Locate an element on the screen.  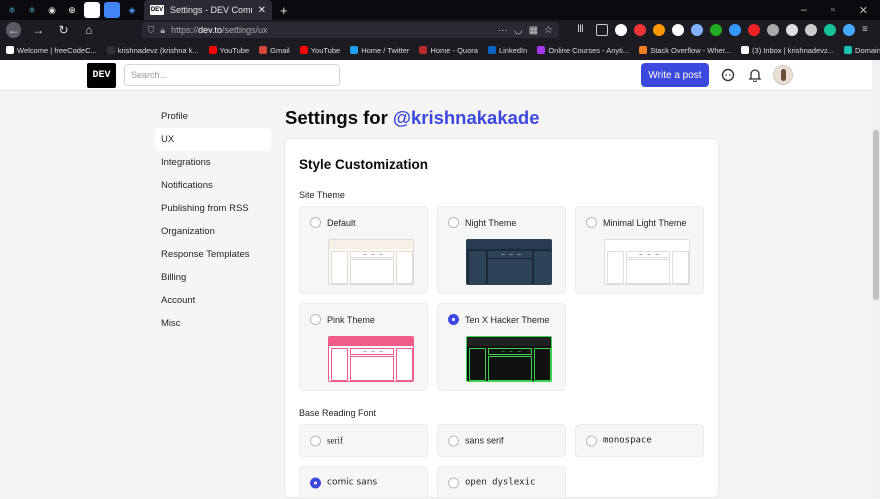
grammarly-icon is located at coordinates (829, 30).